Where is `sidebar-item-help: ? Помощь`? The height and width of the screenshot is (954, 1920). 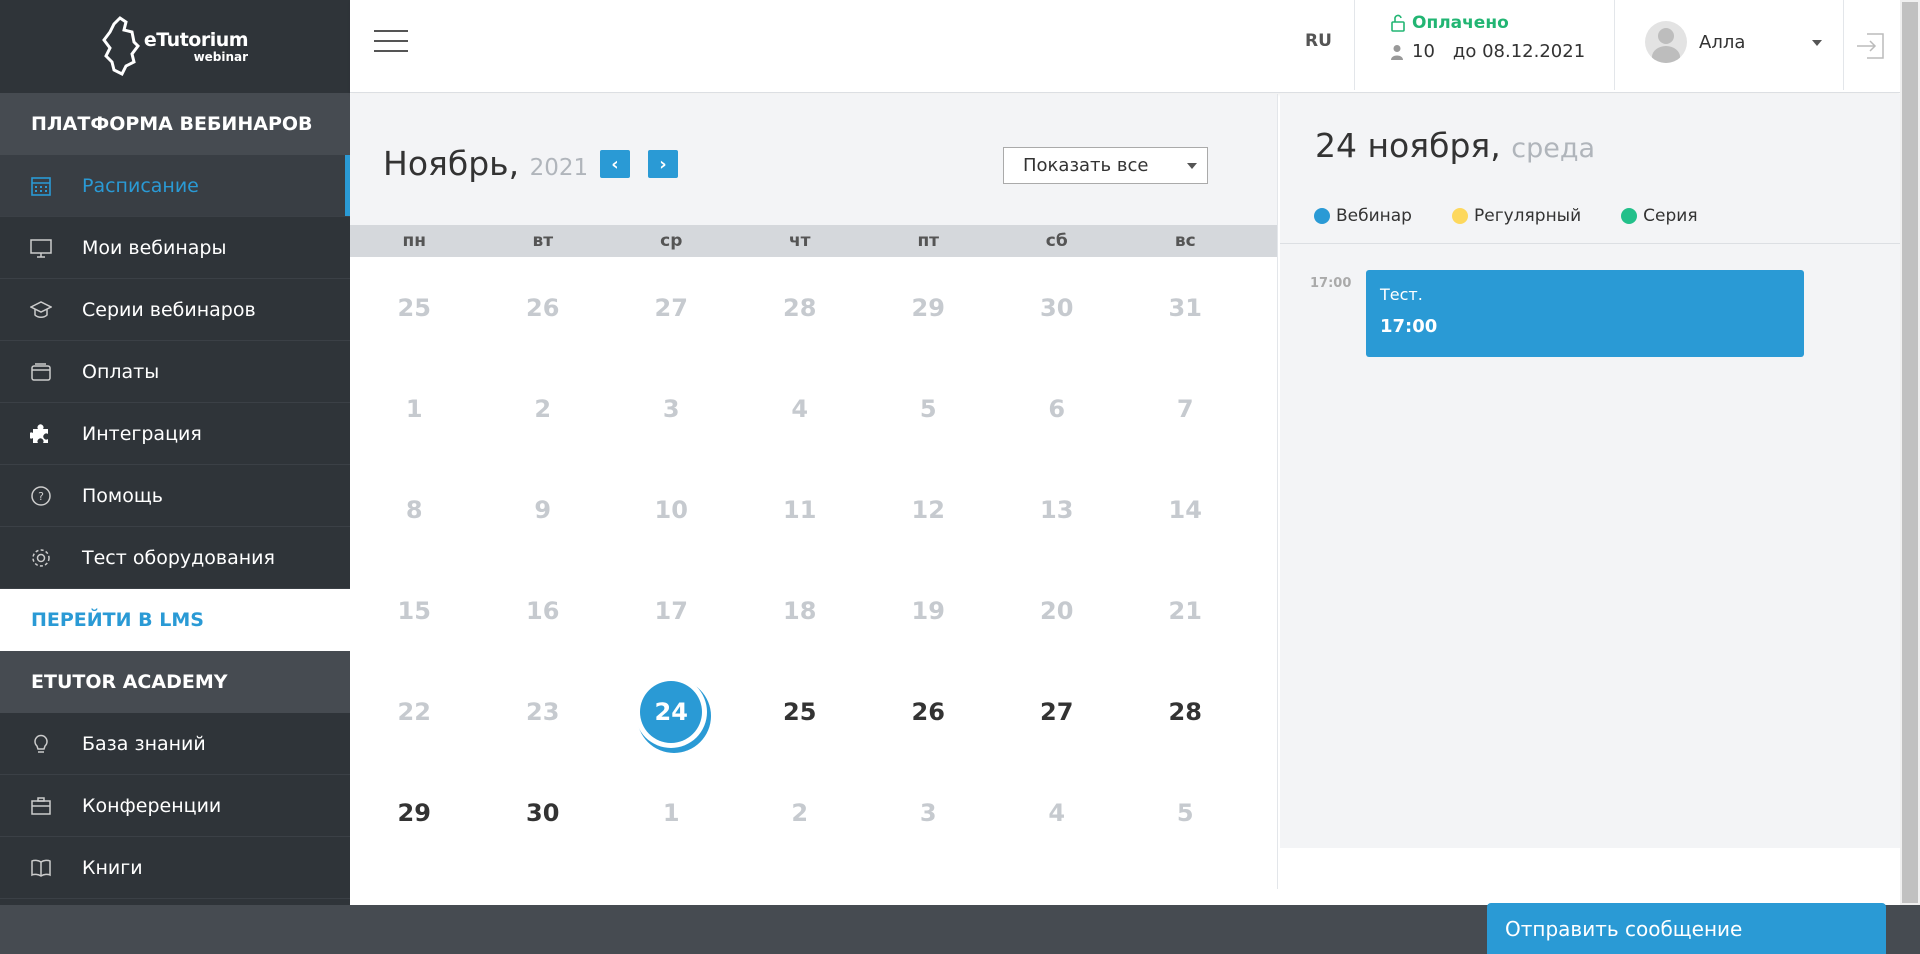 sidebar-item-help: ? Помощь is located at coordinates (175, 496).